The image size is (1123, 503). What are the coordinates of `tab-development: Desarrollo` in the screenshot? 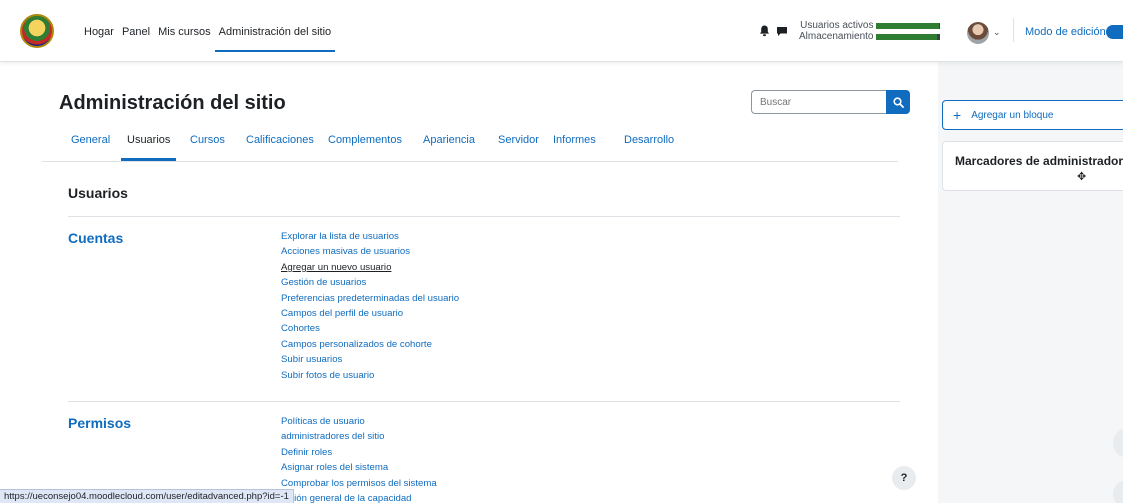 It's located at (649, 148).